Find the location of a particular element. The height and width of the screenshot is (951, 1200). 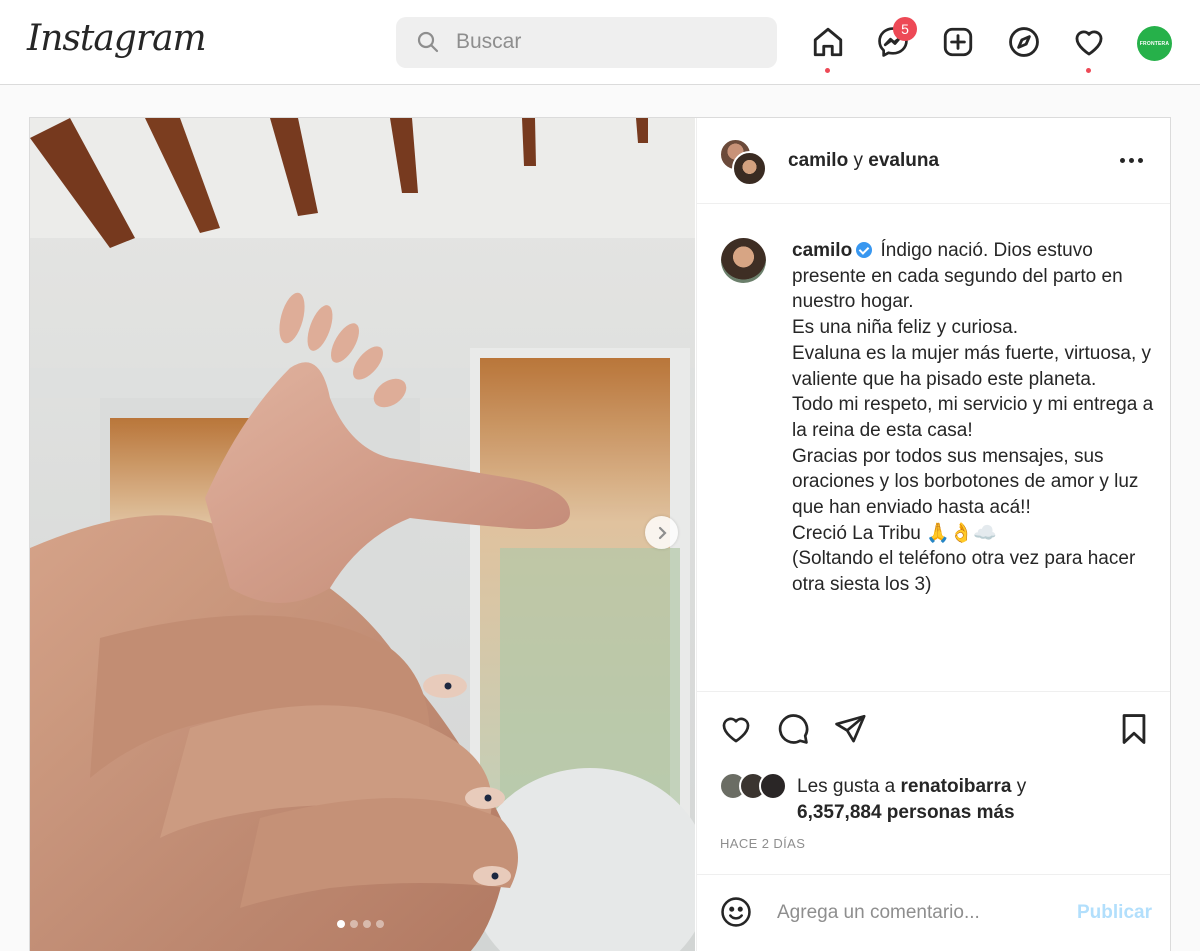

comment-icon is located at coordinates (793, 729).